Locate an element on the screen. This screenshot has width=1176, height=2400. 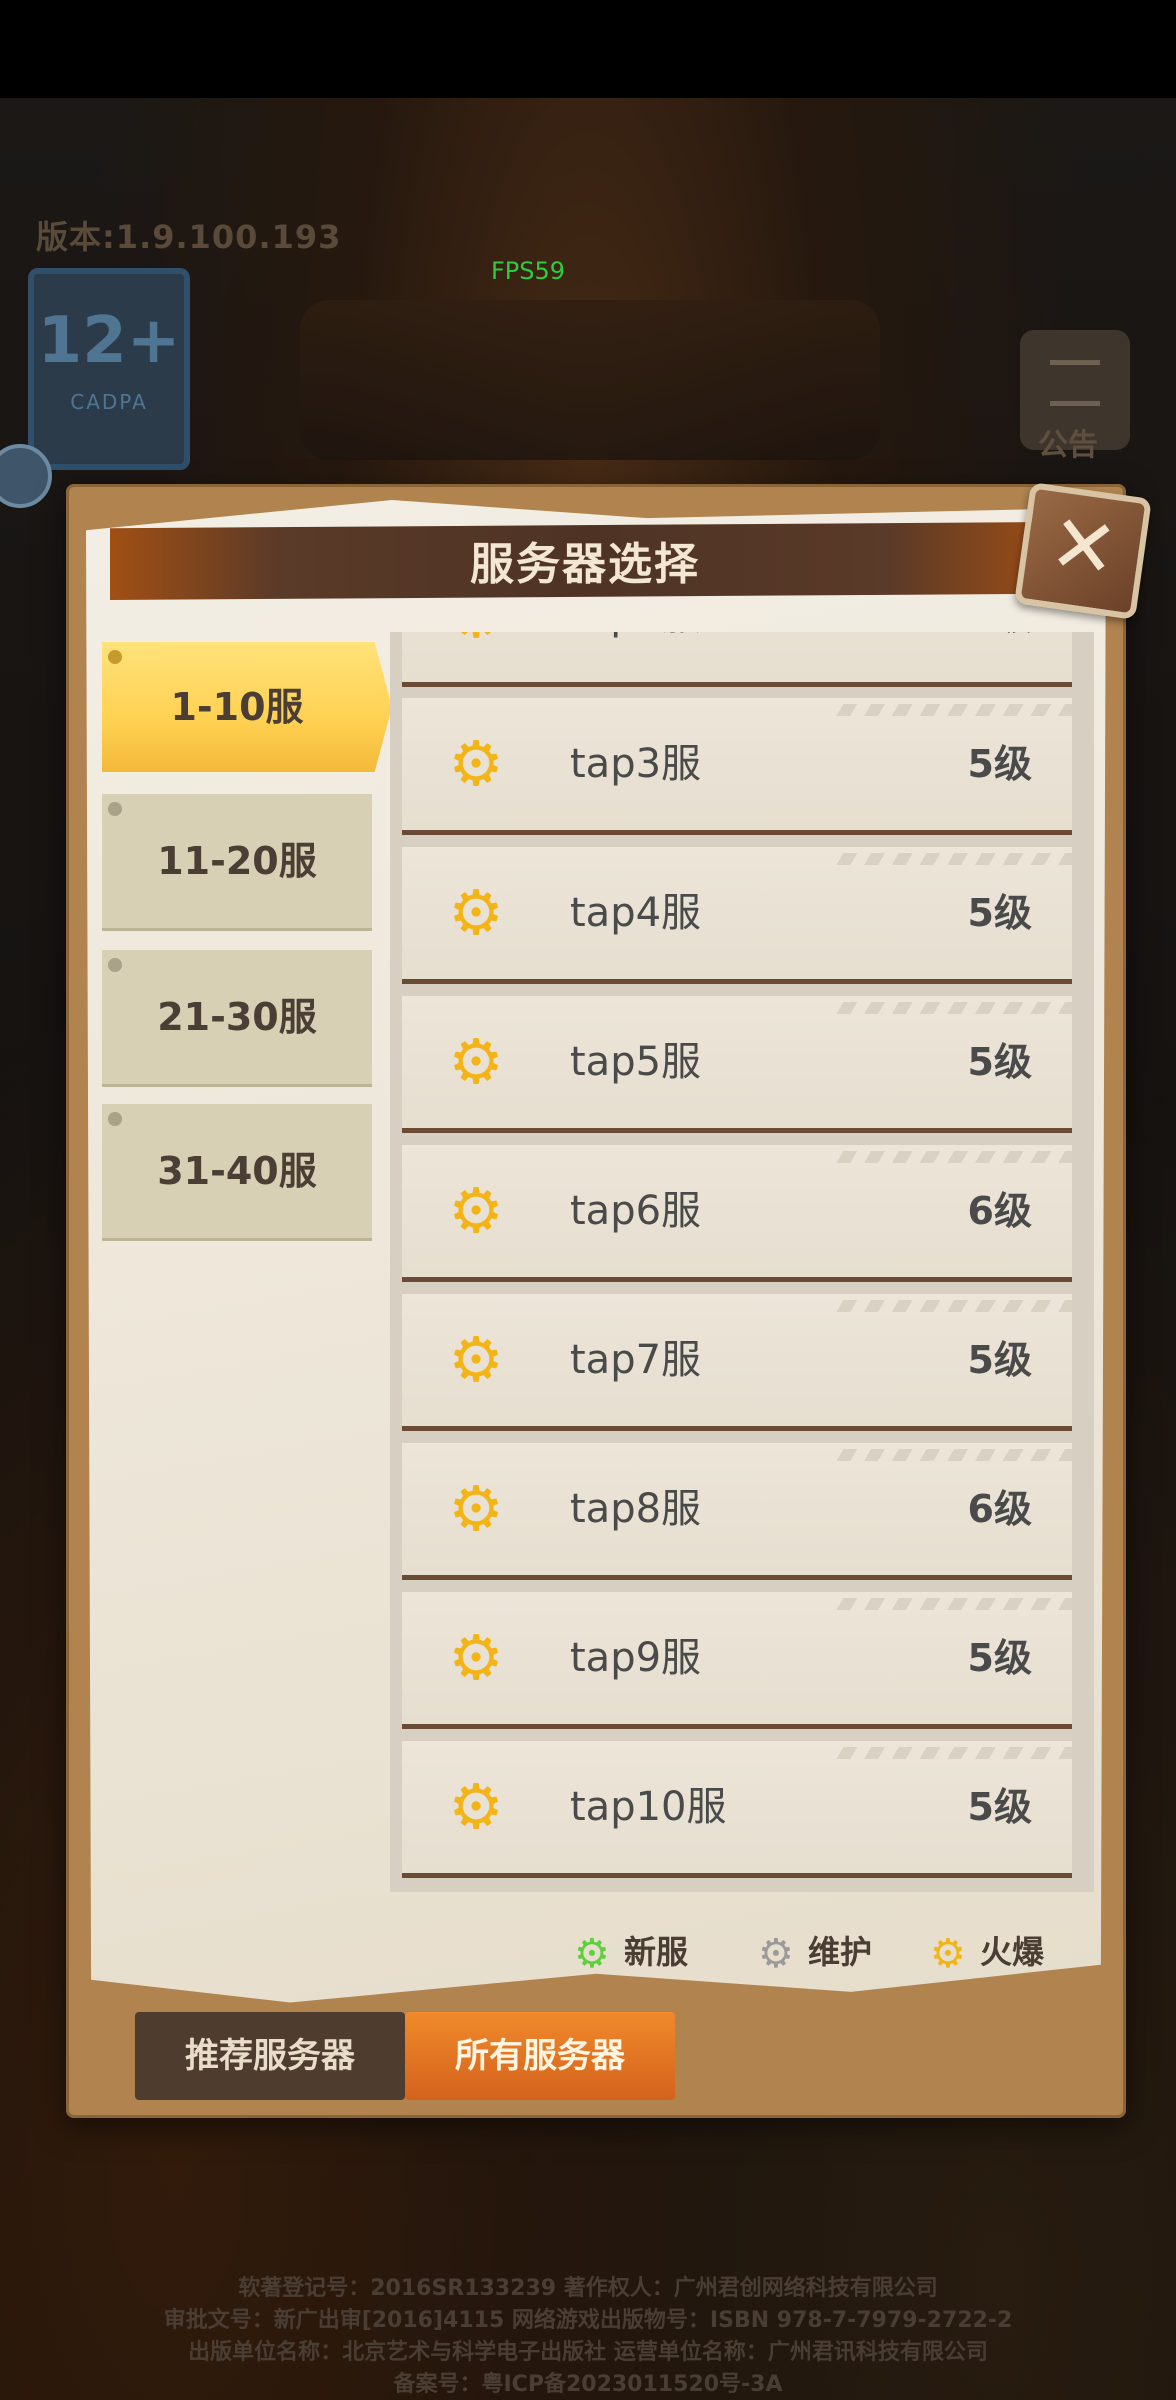
server-row: ⚙ tap2服 5级 is located at coordinates (737, 657).